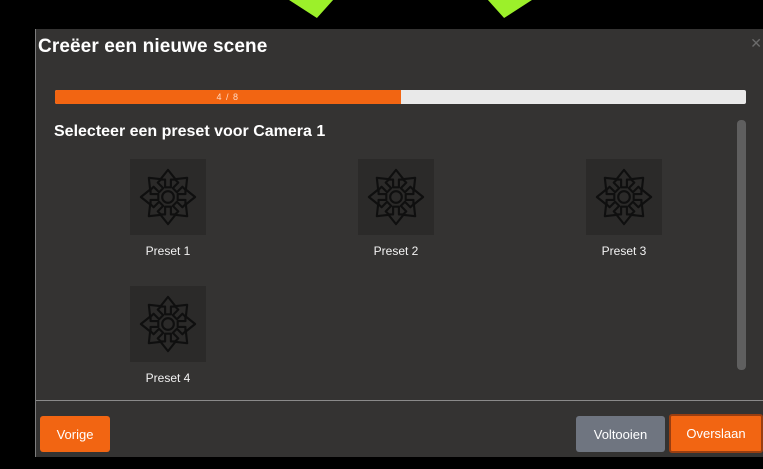 Image resolution: width=763 pixels, height=469 pixels. I want to click on preset-label: Preset 2, so click(396, 251).